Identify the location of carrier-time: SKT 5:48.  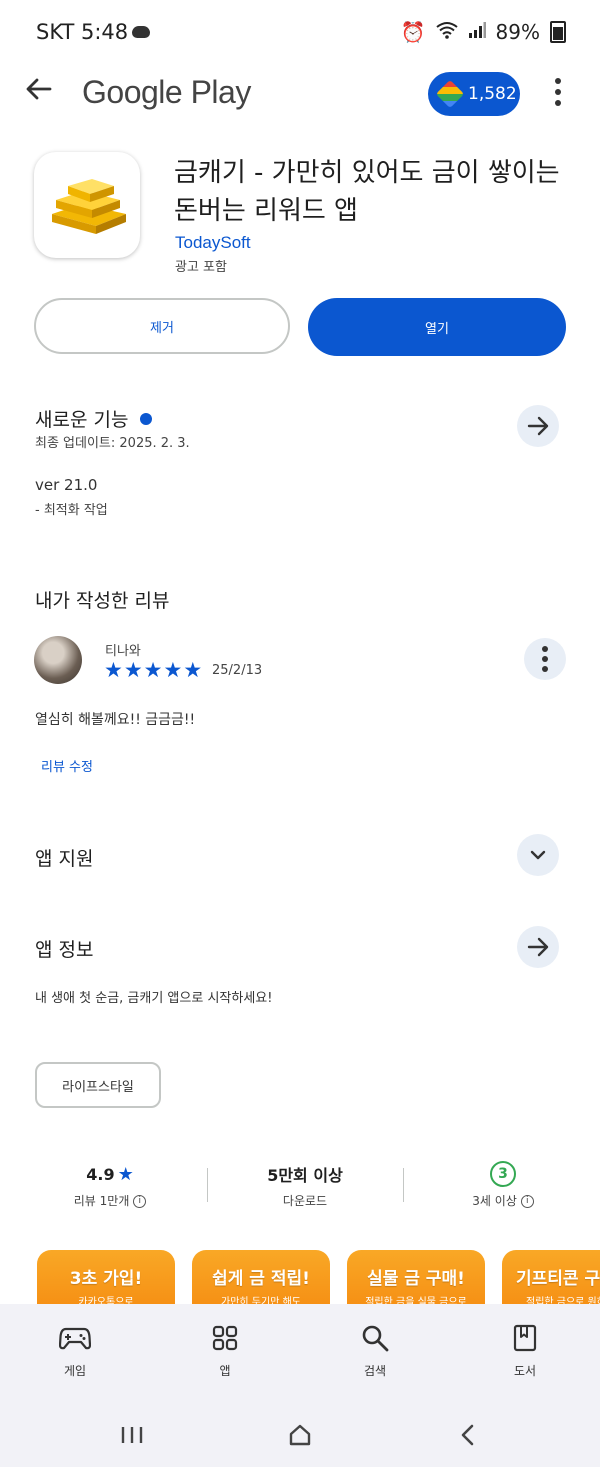
(82, 32).